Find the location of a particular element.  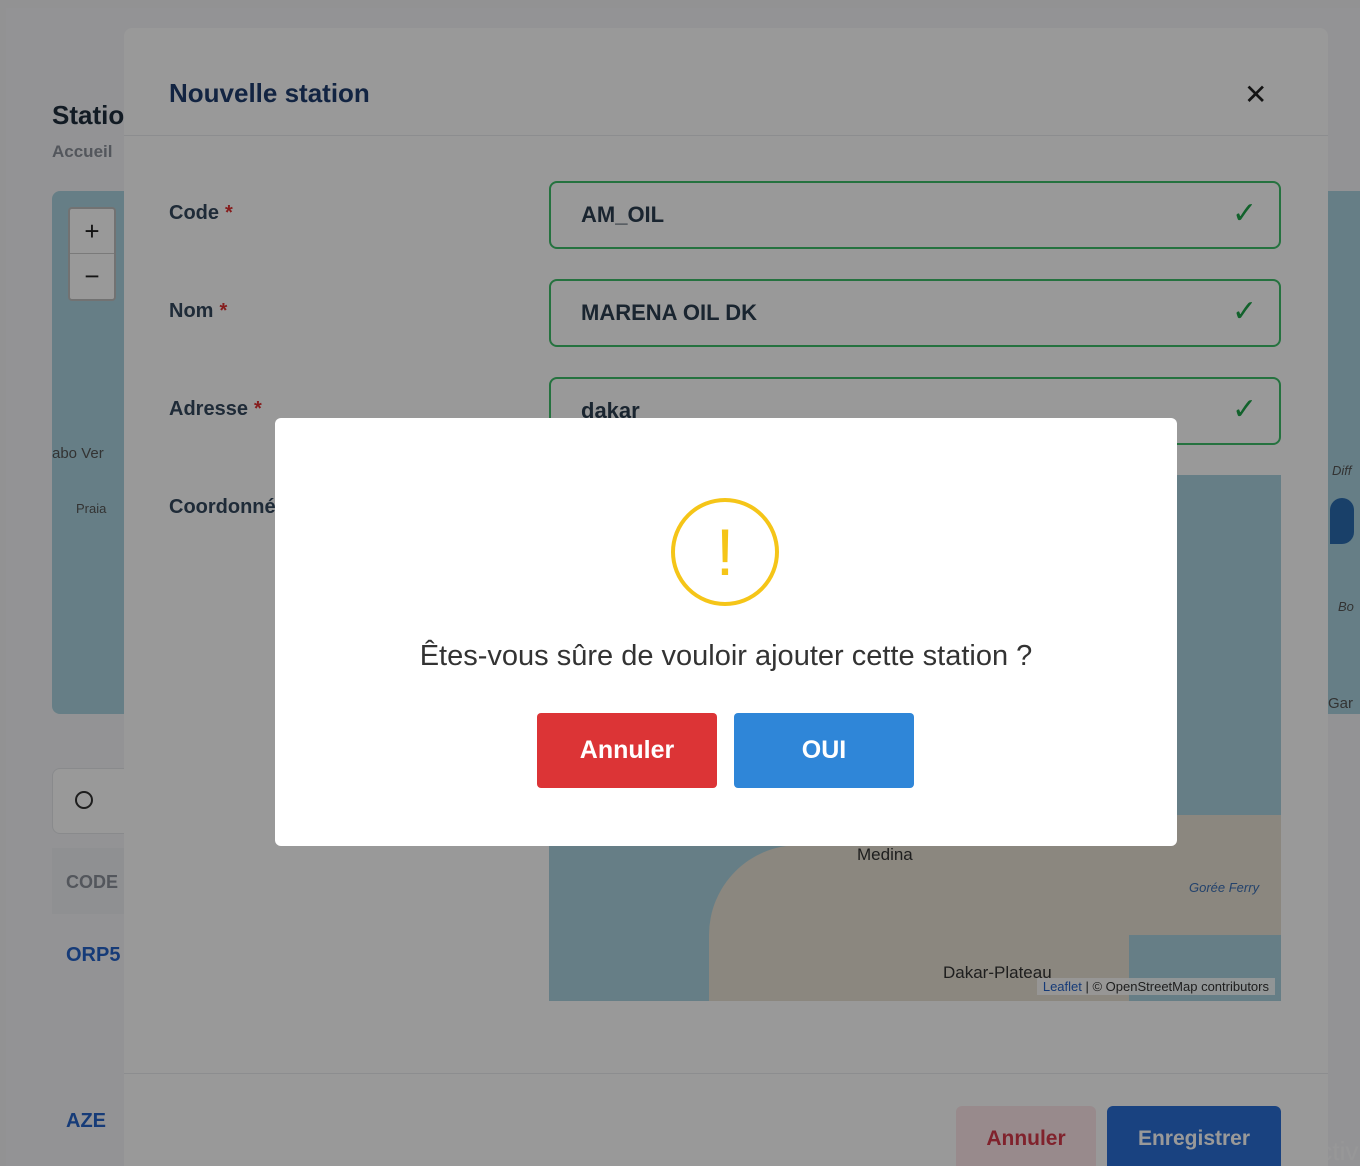

dialog-cancel-button: Annuler is located at coordinates (627, 750).